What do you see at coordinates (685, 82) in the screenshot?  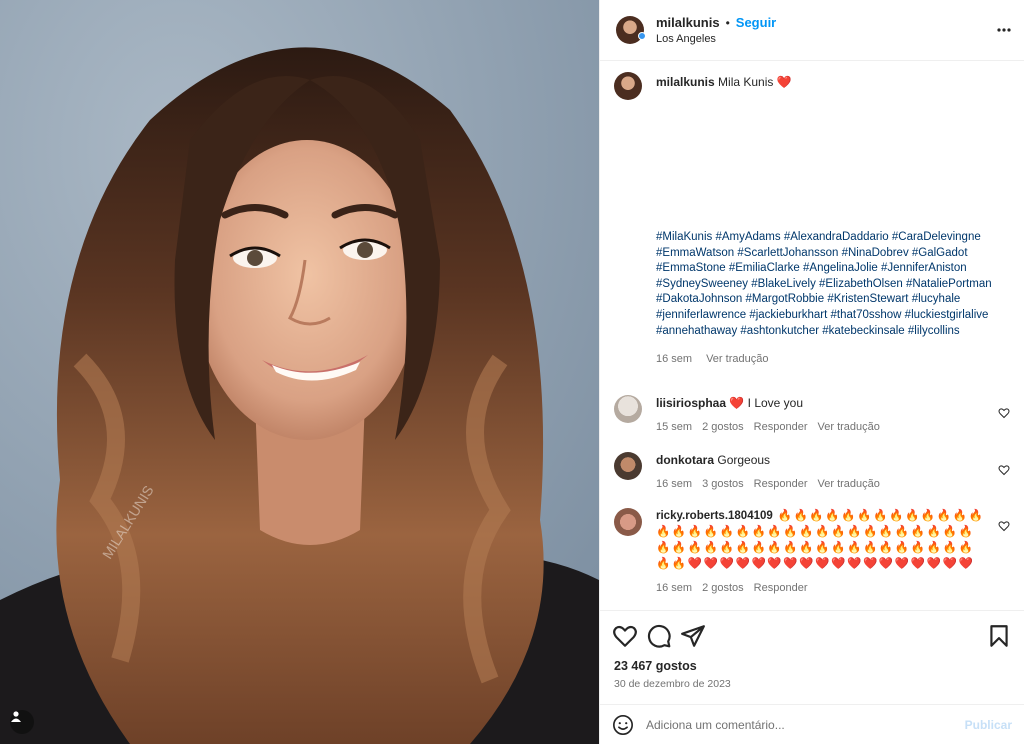 I see `caption-username: milalkunis` at bounding box center [685, 82].